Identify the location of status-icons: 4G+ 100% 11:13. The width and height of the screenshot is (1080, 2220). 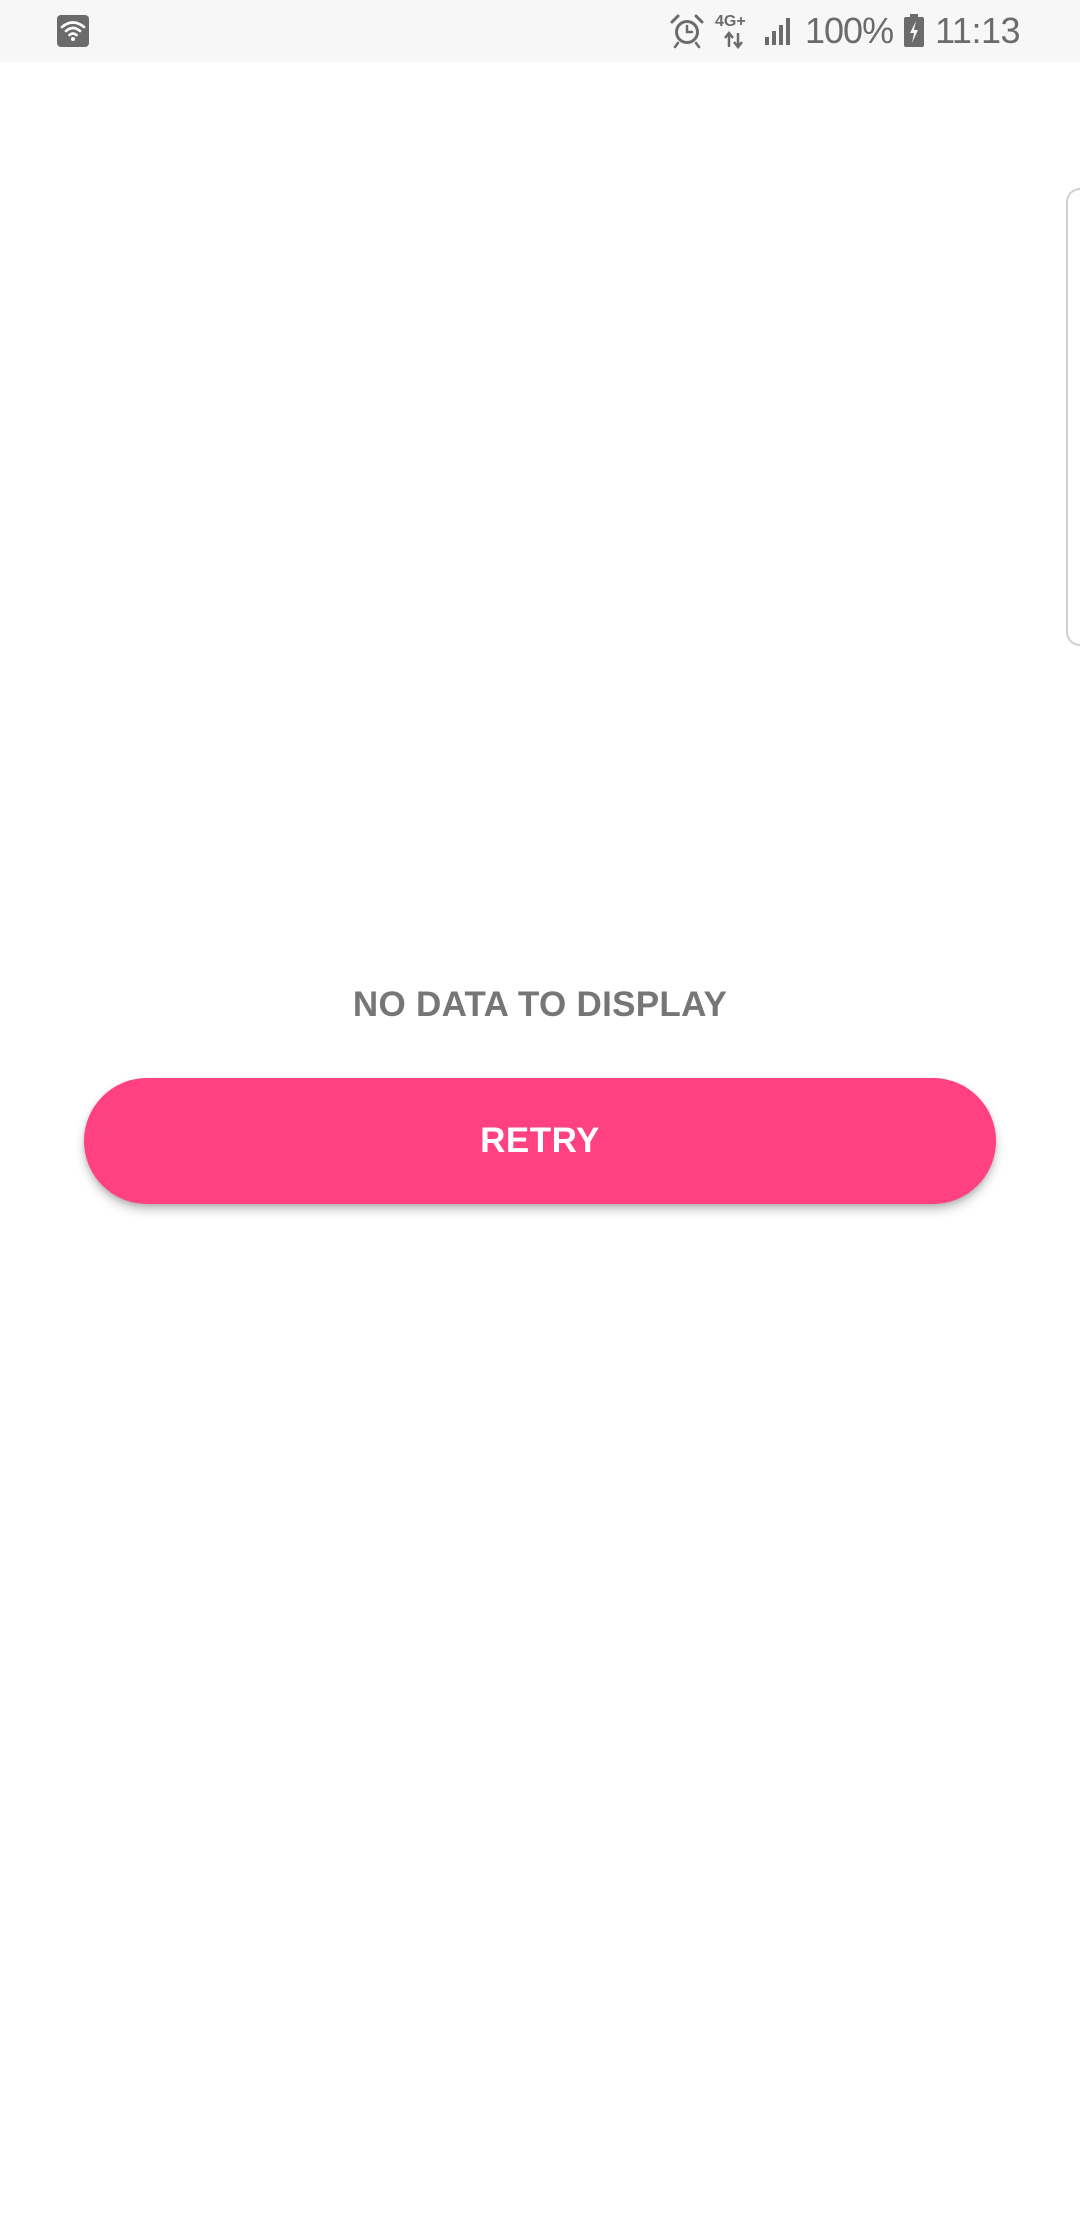
(844, 31).